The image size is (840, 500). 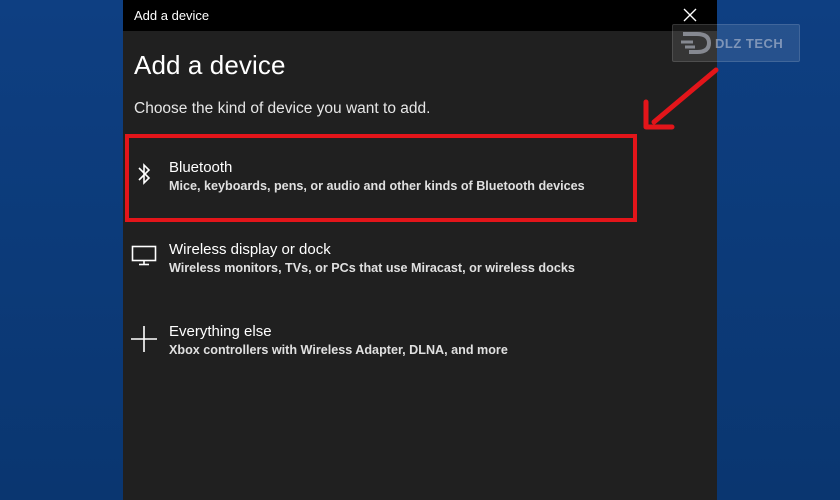 What do you see at coordinates (144, 174) in the screenshot?
I see `bluetooth-icon` at bounding box center [144, 174].